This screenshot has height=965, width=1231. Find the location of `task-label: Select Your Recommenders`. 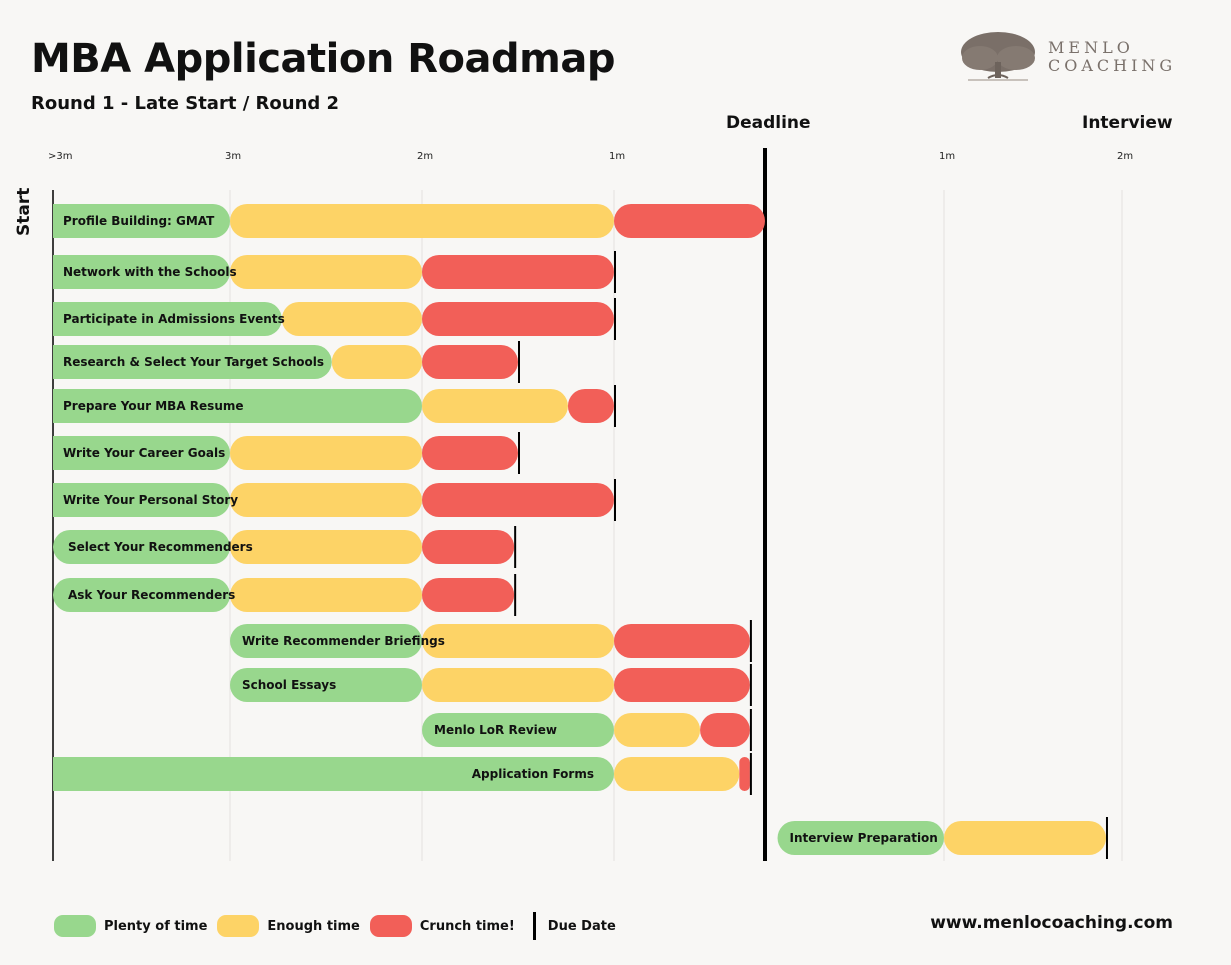

task-label: Select Your Recommenders is located at coordinates (160, 547).